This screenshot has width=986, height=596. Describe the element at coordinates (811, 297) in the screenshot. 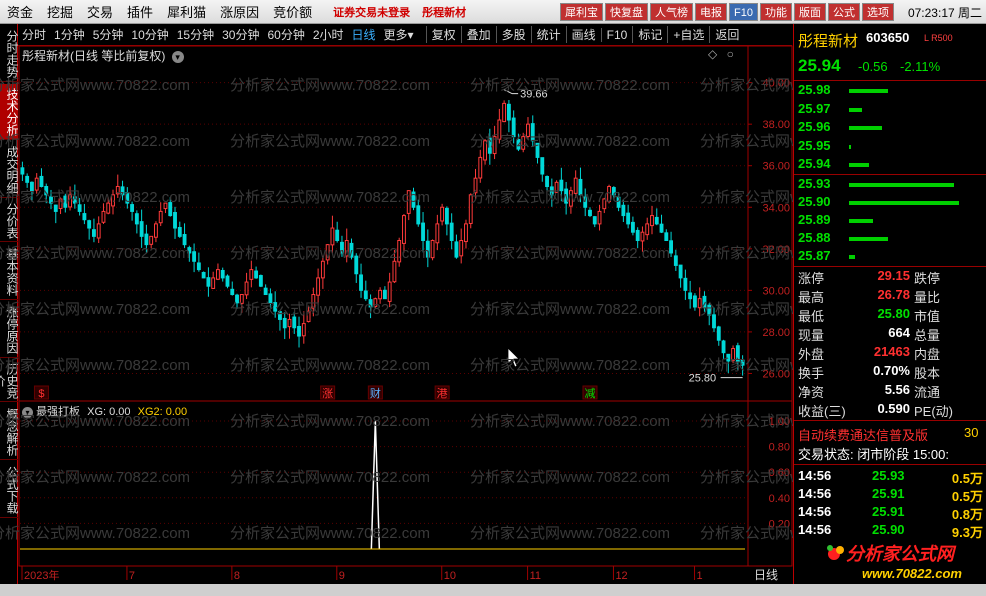

I see `stat-label: 最高` at that location.